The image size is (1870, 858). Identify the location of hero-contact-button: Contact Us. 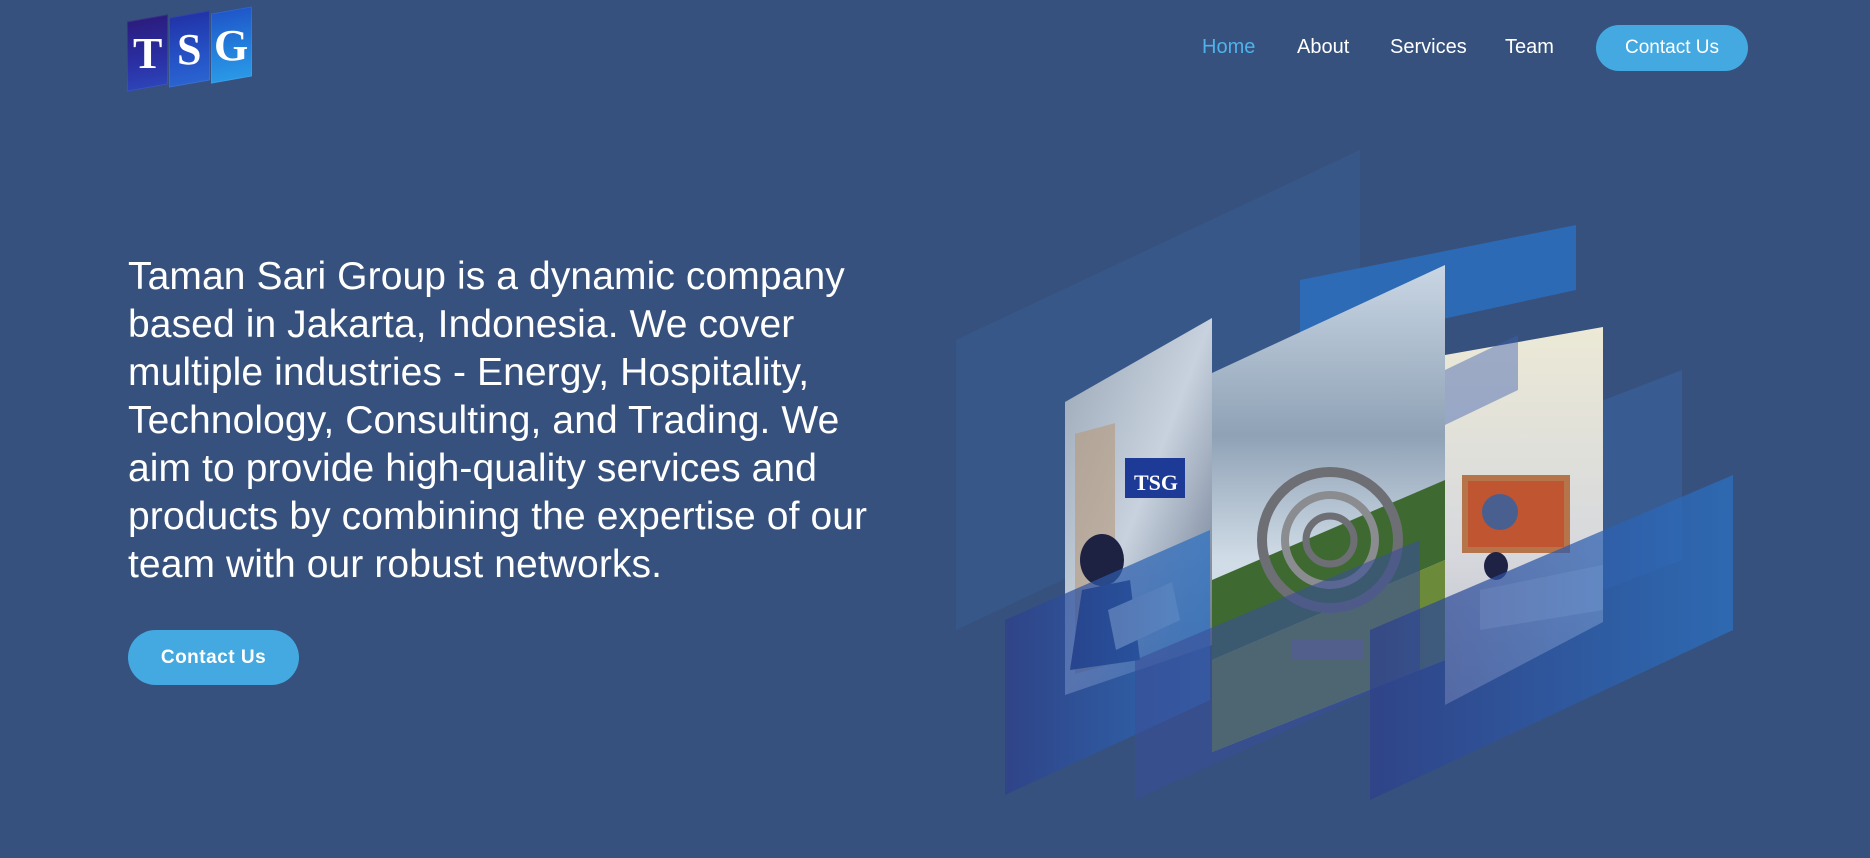
(213, 657).